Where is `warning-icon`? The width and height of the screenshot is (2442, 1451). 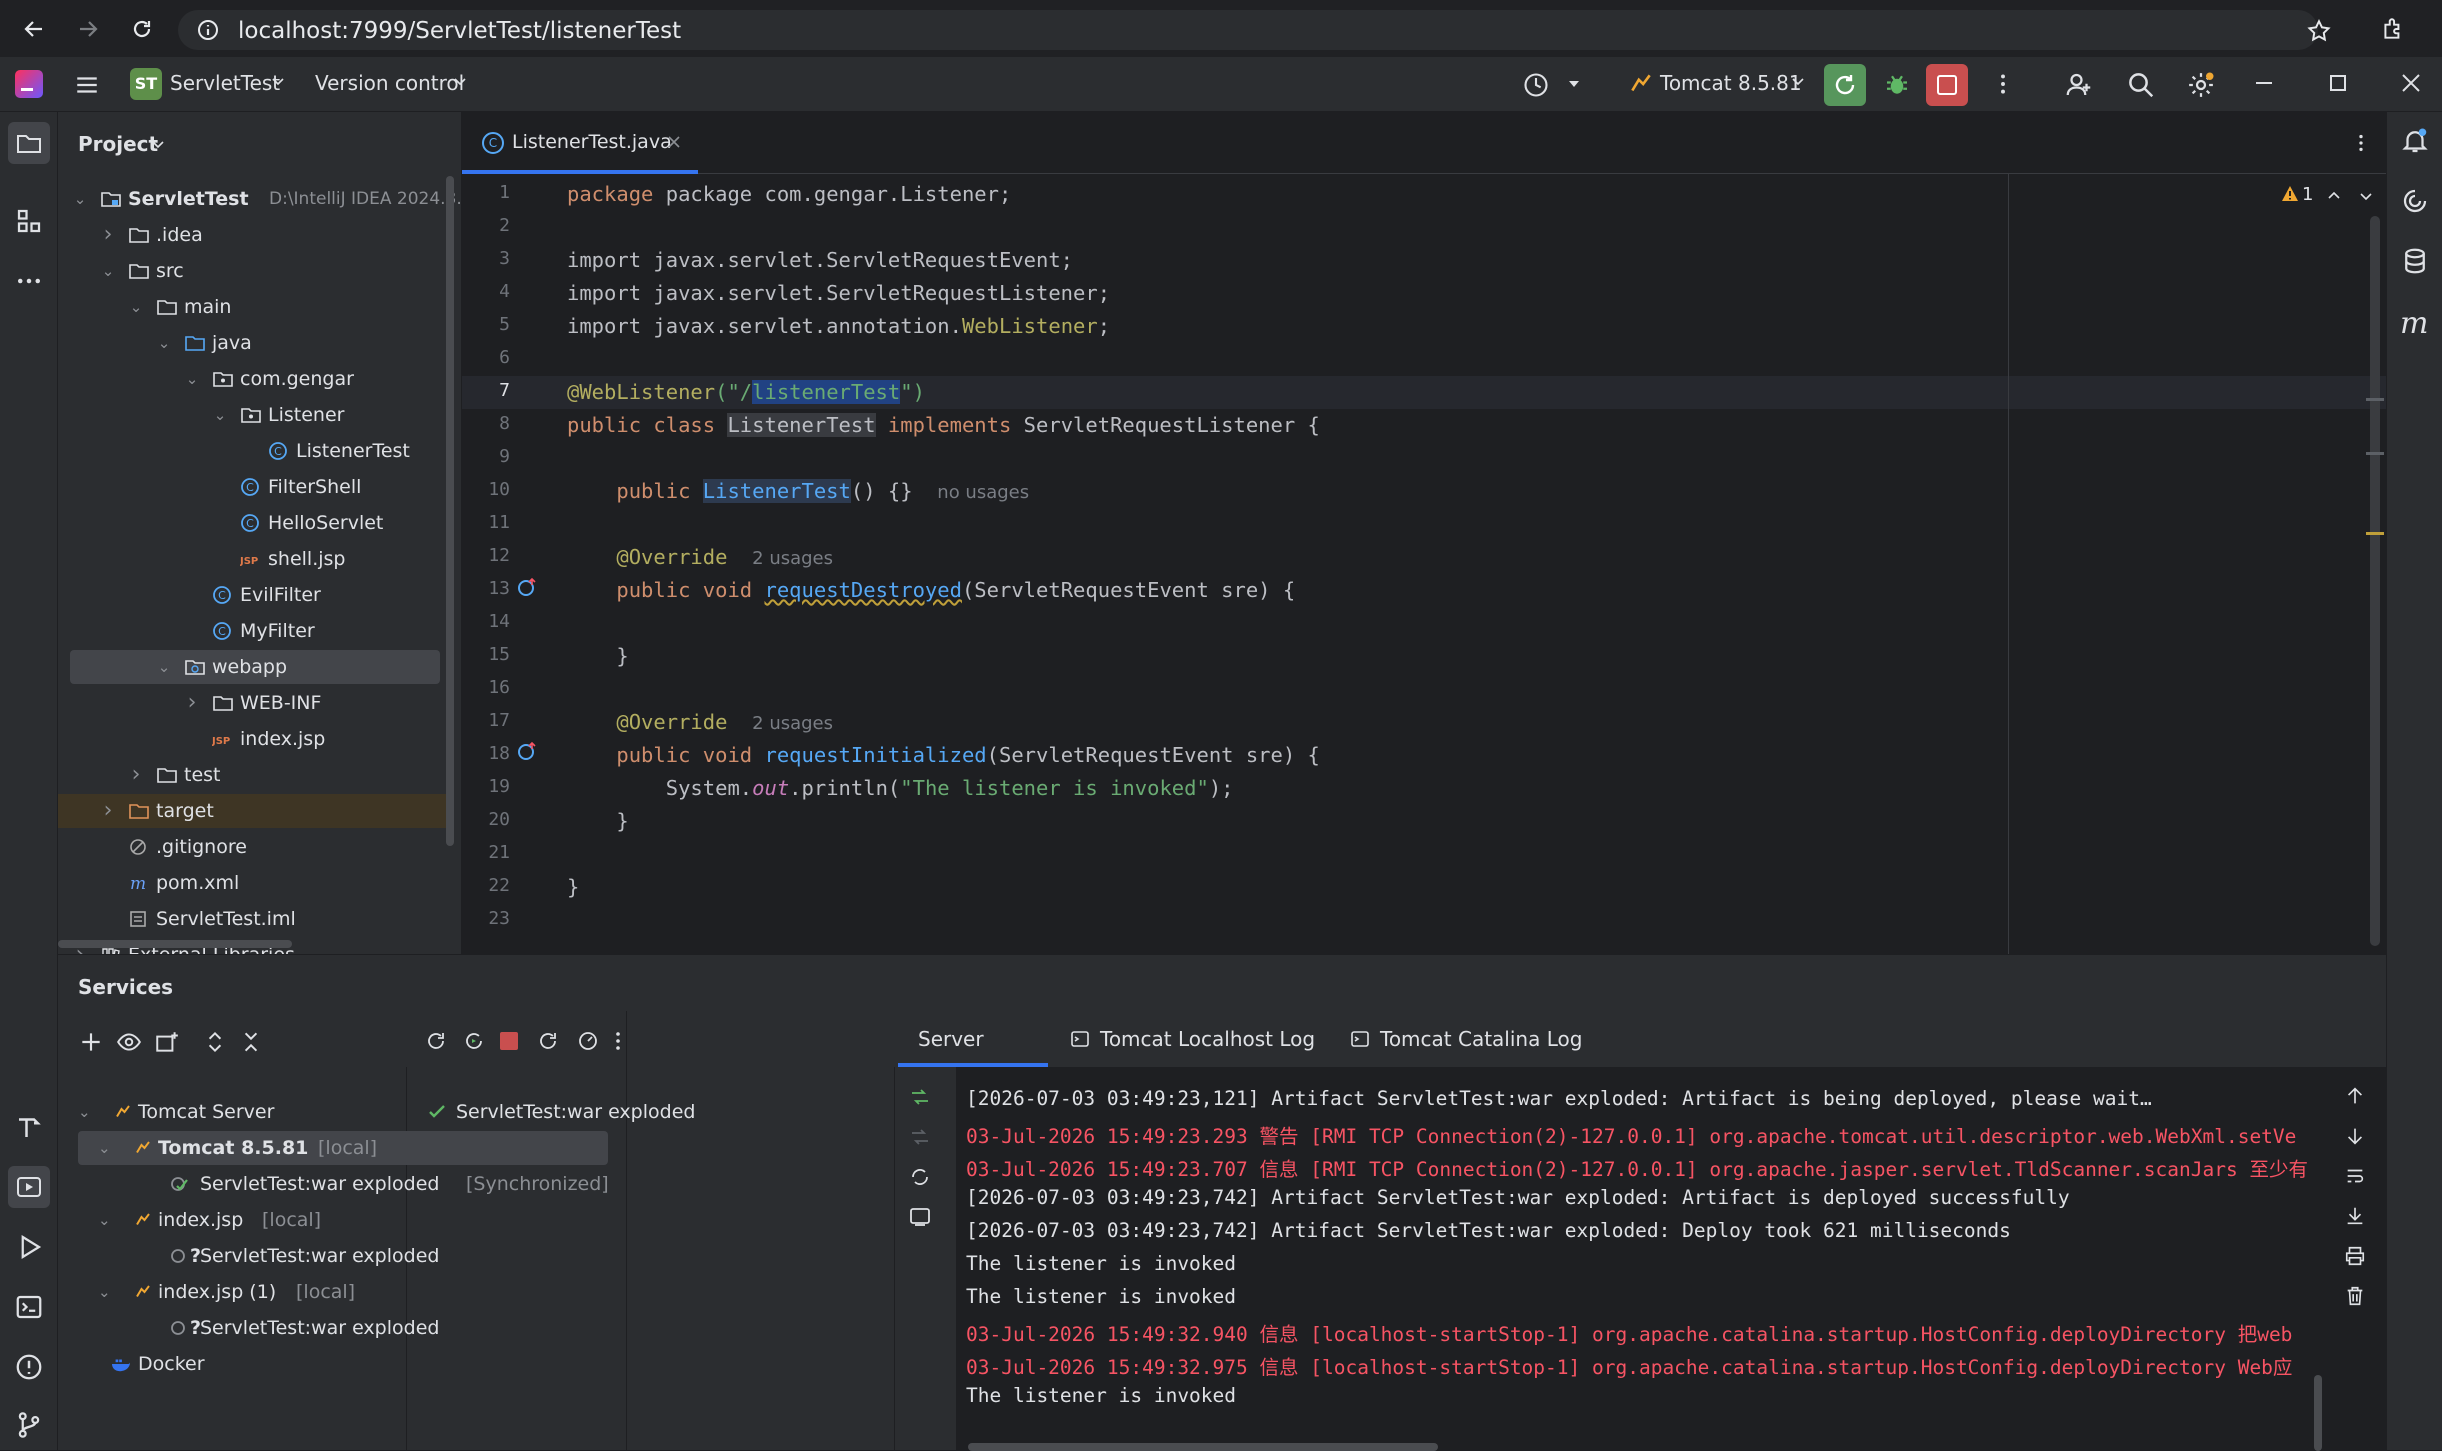 warning-icon is located at coordinates (2290, 194).